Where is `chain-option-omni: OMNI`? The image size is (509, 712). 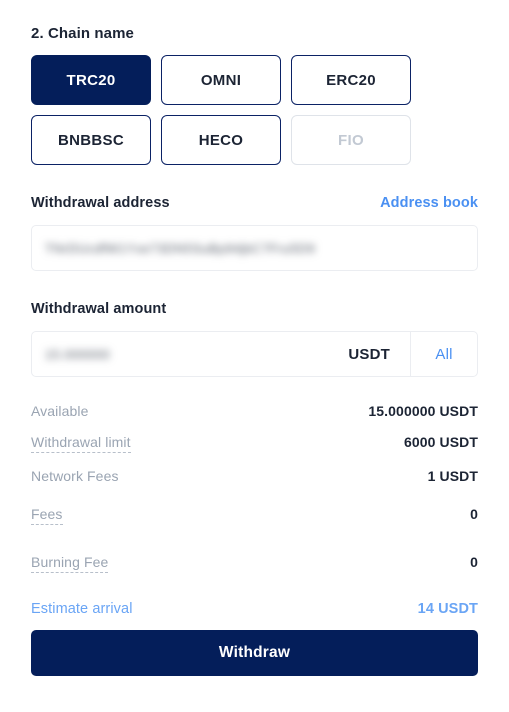 chain-option-omni: OMNI is located at coordinates (221, 80).